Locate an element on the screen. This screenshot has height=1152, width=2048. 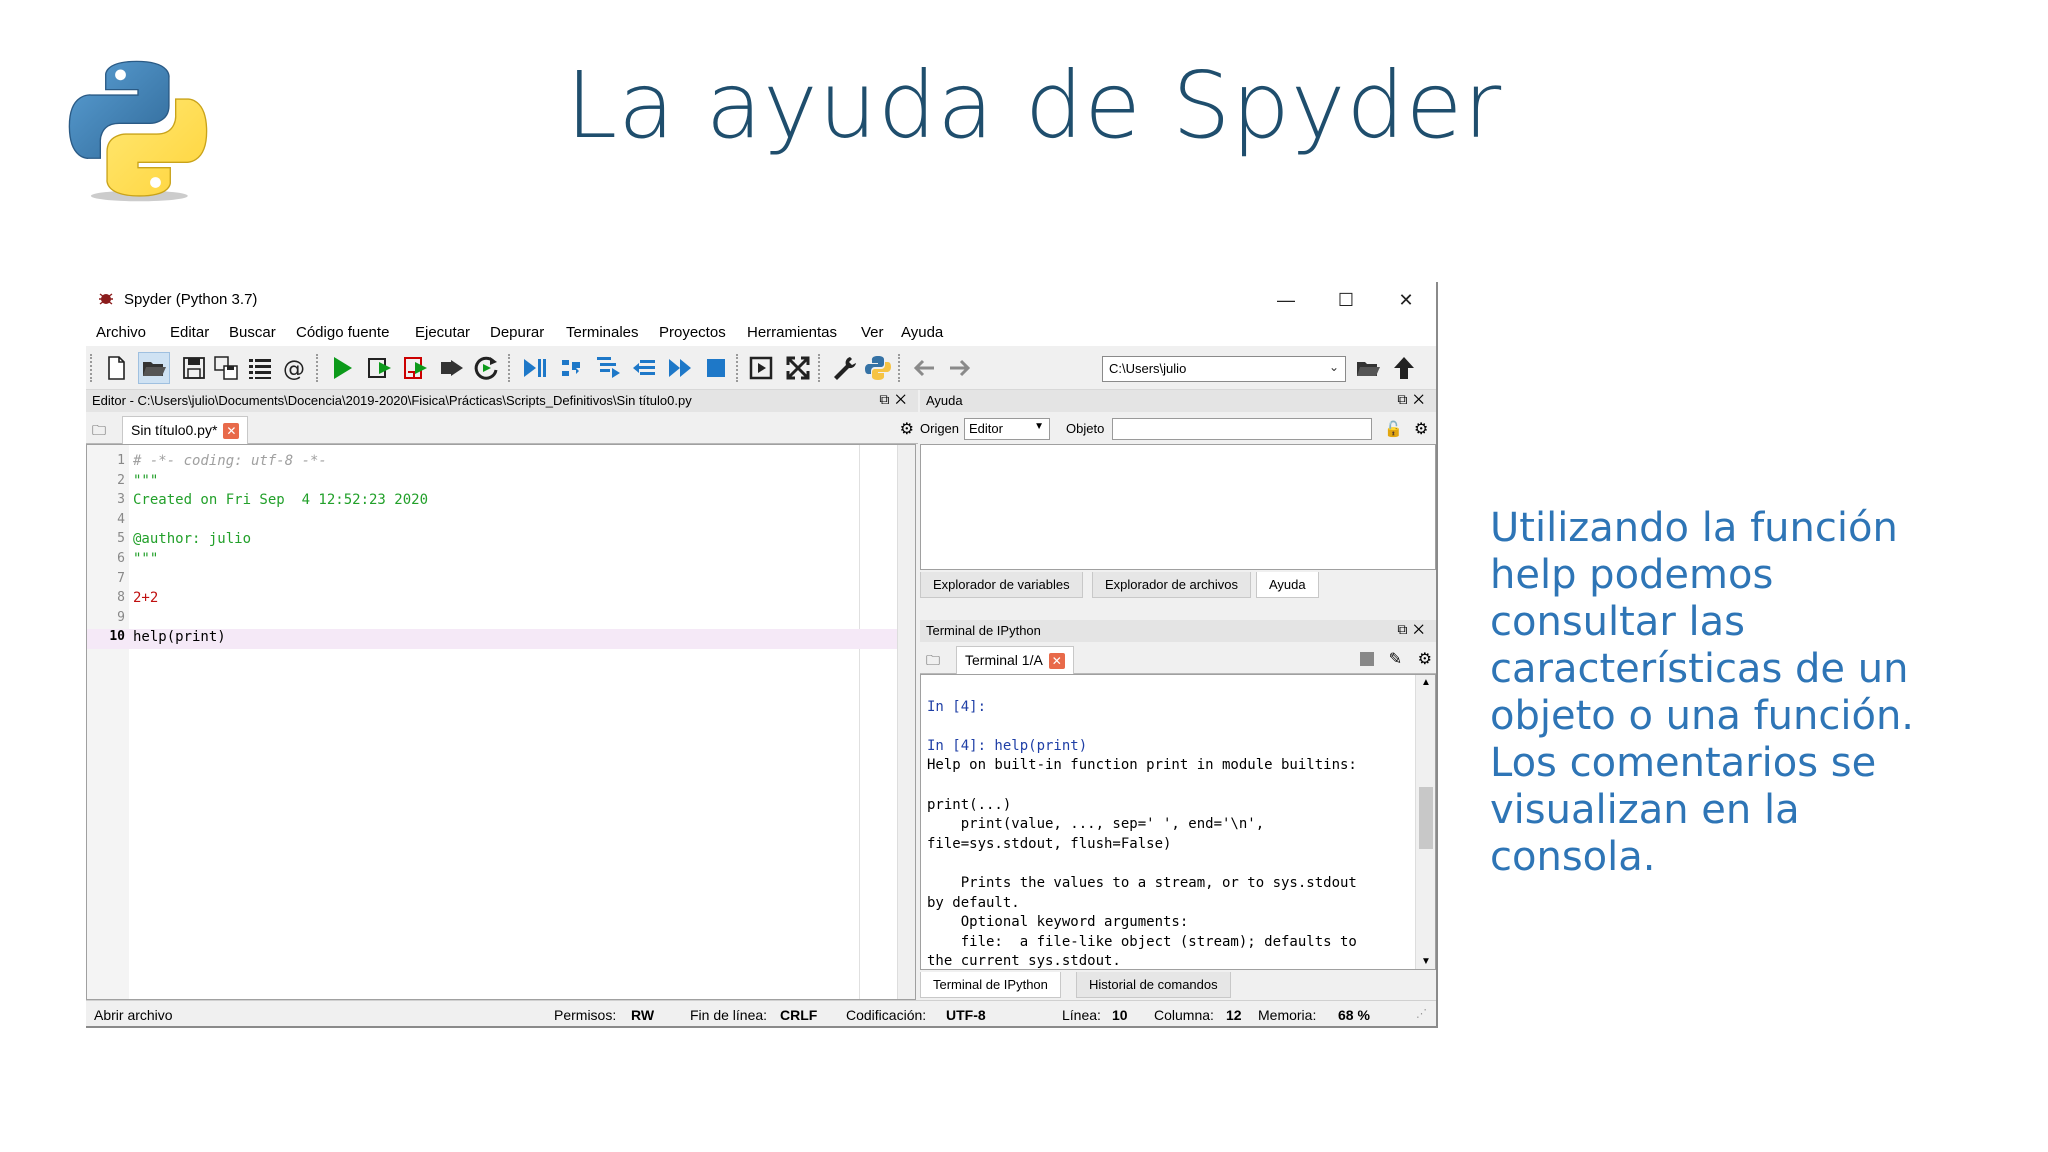
console-tab-bar: 🗀 Terminal 1/A ✕ ✎ ⚙ is located at coordinates (1178, 659).